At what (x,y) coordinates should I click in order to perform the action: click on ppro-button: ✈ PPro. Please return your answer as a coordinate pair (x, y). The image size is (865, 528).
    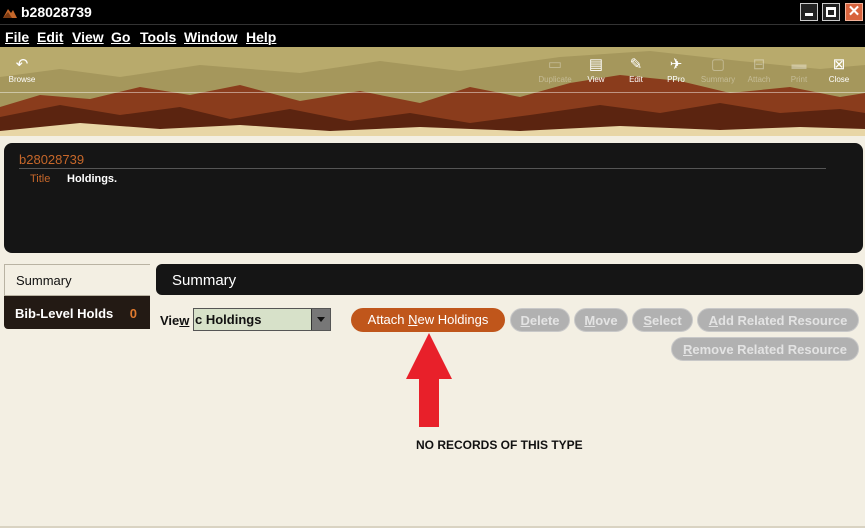
    Looking at the image, I should click on (676, 69).